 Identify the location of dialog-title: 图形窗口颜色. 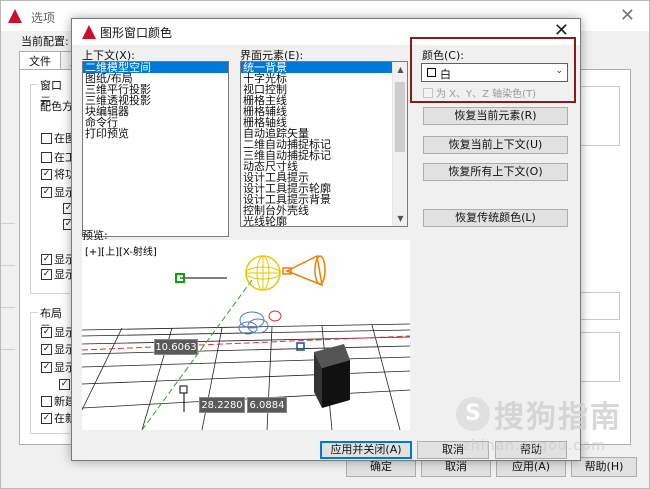
(136, 33).